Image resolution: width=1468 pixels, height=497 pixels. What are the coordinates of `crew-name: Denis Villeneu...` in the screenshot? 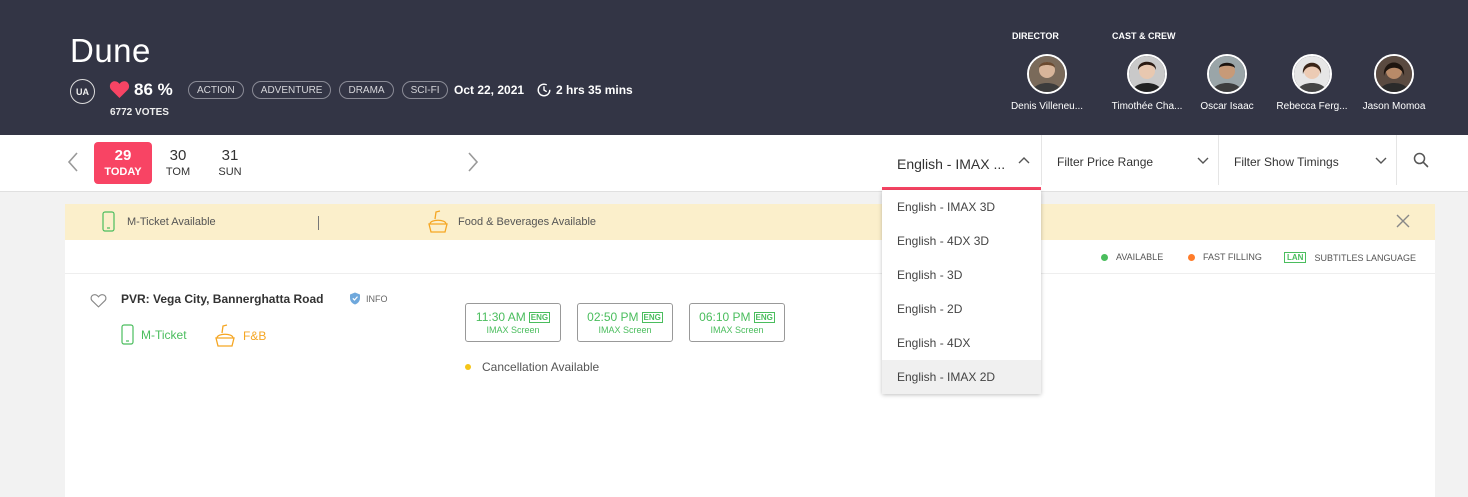 It's located at (1047, 106).